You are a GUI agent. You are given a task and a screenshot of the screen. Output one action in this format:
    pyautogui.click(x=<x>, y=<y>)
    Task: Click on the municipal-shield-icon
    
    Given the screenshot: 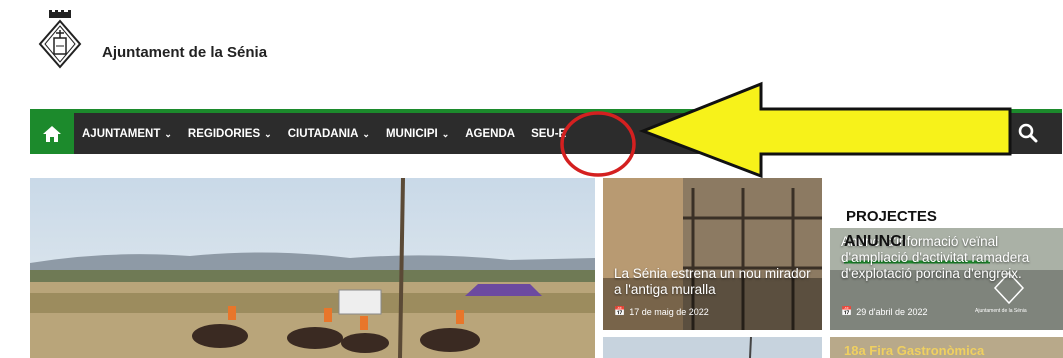 What is the action you would take?
    pyautogui.click(x=62, y=41)
    